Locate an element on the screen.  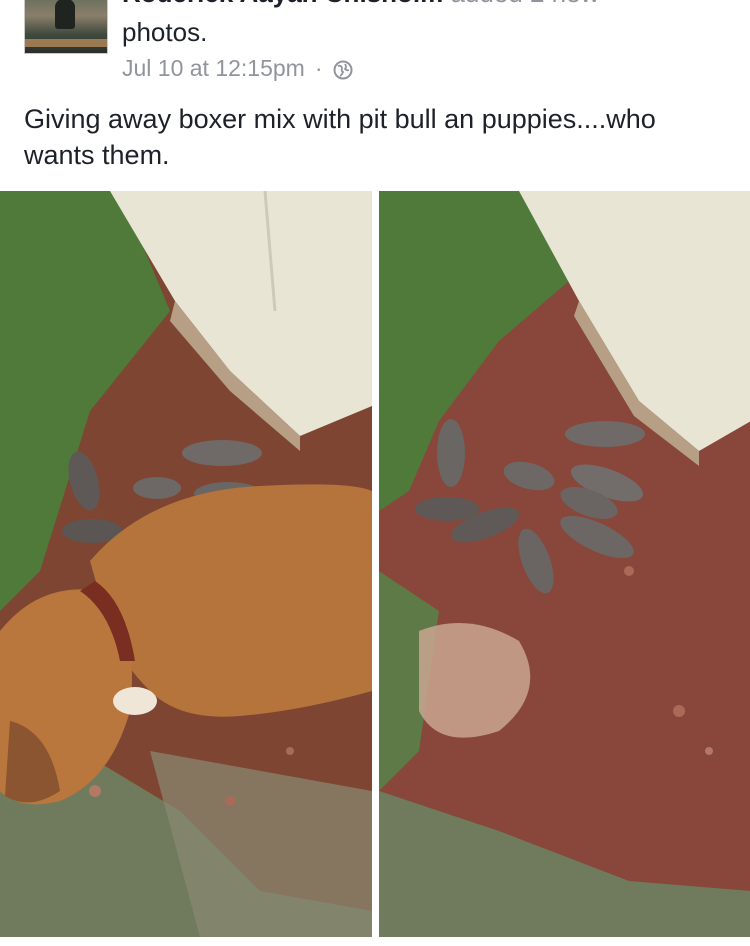
avatar-strip is located at coordinates (66, 43).